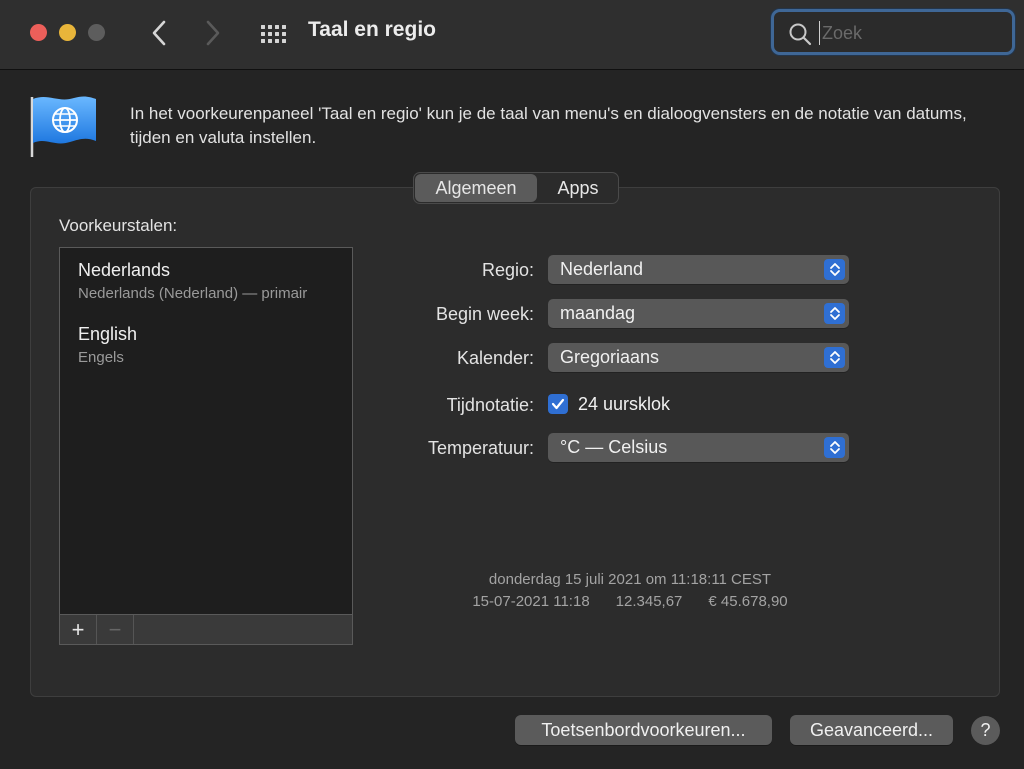  What do you see at coordinates (602, 269) in the screenshot?
I see `region-value: Nederland` at bounding box center [602, 269].